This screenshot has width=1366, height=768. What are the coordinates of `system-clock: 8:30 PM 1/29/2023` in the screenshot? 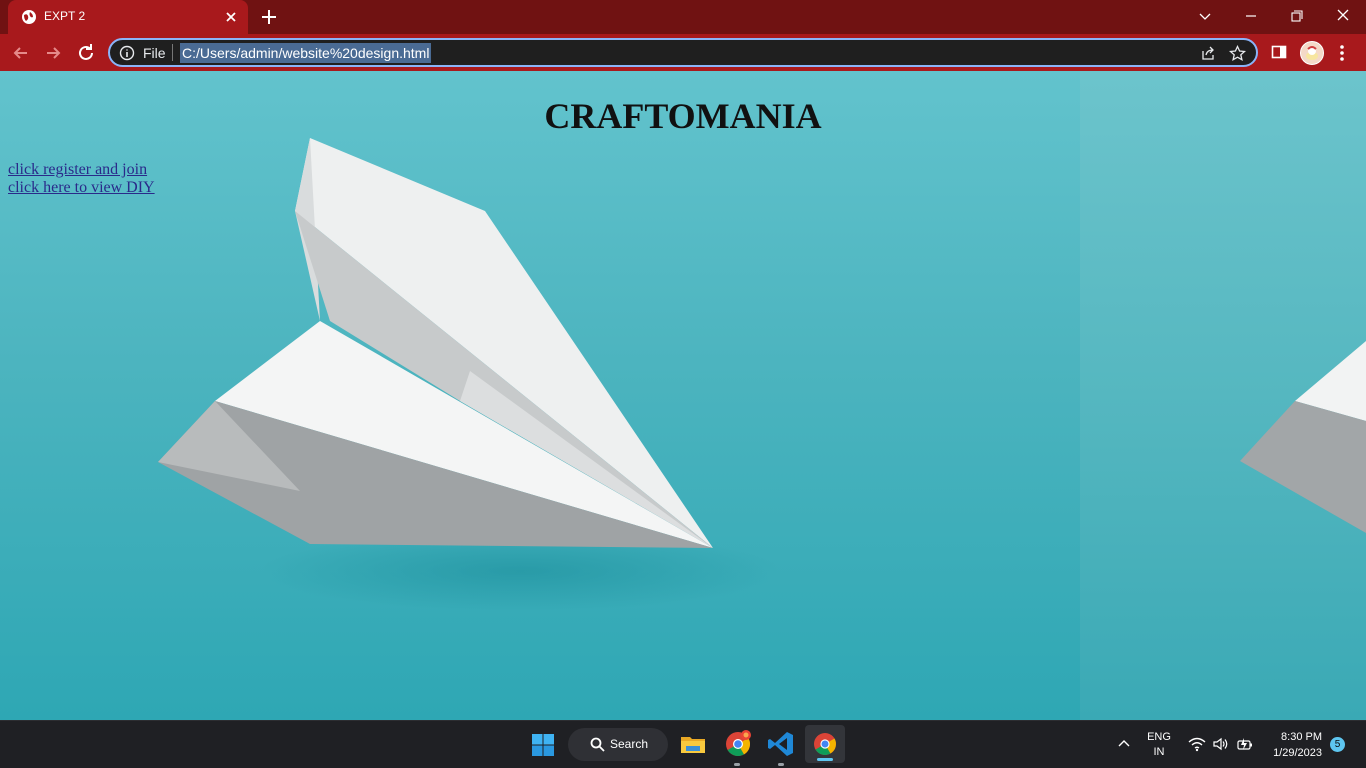 It's located at (1292, 745).